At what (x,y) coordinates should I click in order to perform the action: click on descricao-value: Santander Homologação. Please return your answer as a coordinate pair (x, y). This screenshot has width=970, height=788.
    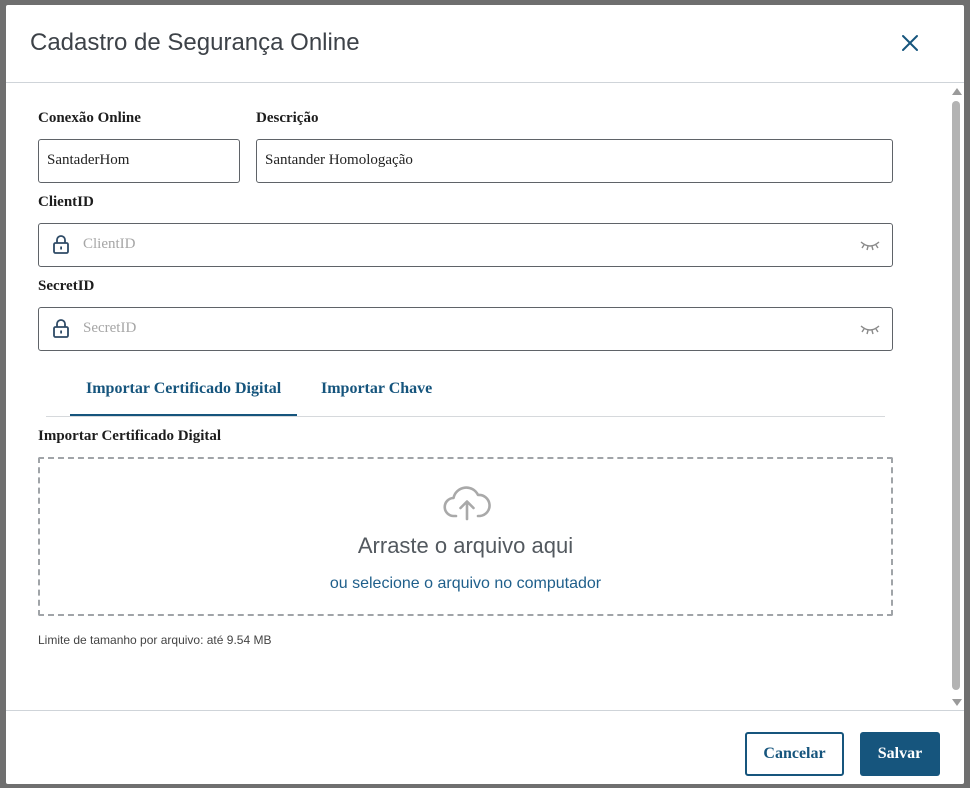
    Looking at the image, I should click on (339, 160).